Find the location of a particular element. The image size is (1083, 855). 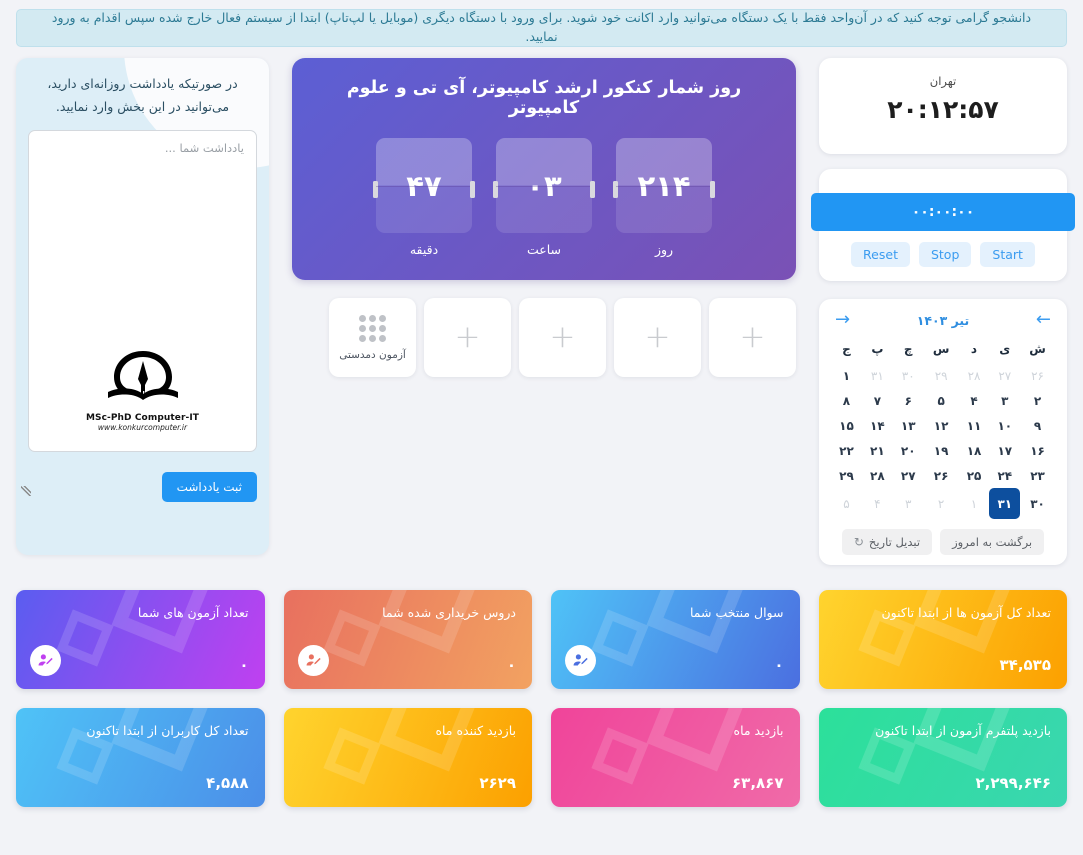

calendar-day: ۲۱ is located at coordinates (877, 450).